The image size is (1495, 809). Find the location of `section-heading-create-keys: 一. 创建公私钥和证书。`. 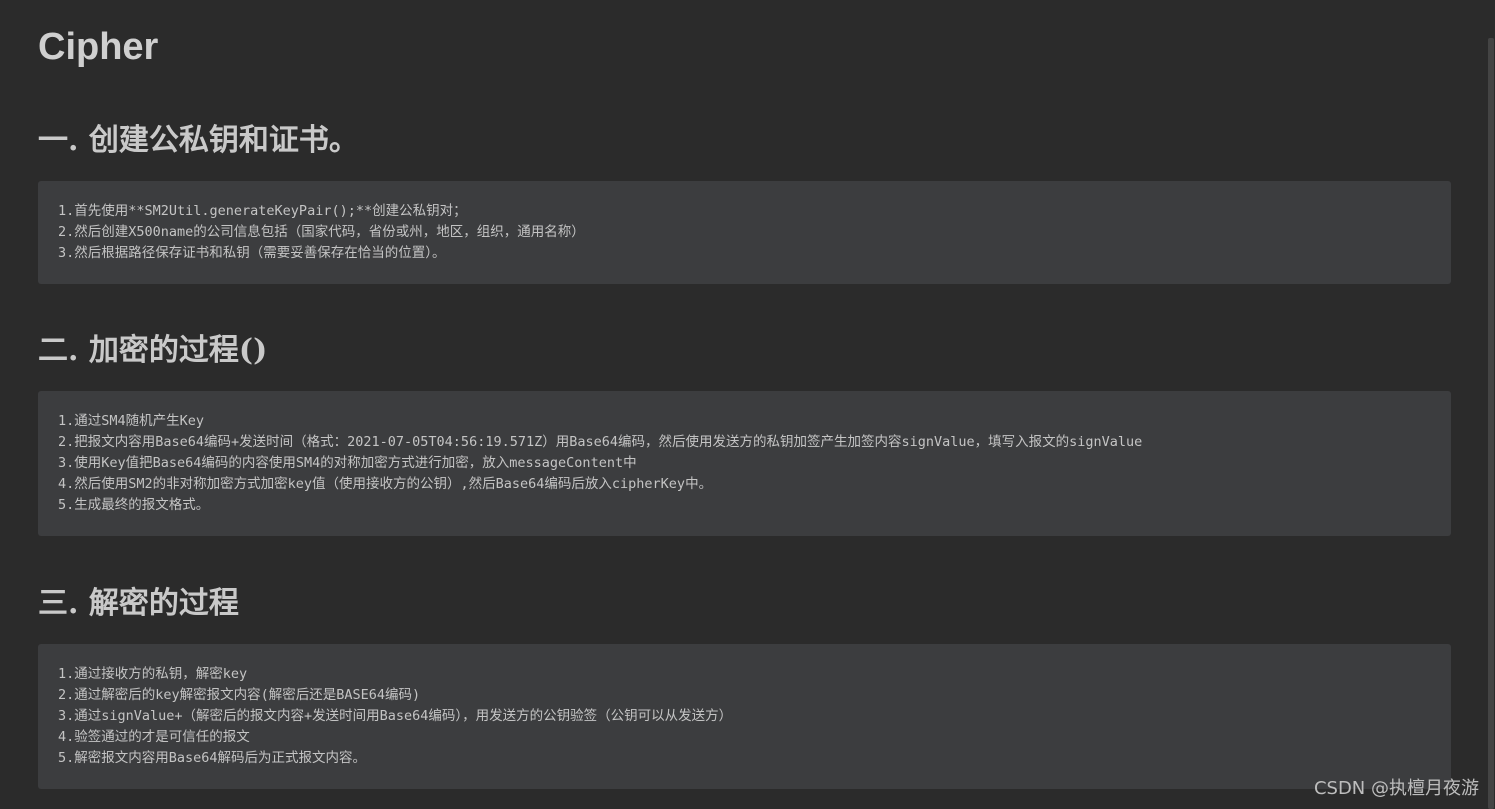

section-heading-create-keys: 一. 创建公私钥和证书。 is located at coordinates (198, 140).